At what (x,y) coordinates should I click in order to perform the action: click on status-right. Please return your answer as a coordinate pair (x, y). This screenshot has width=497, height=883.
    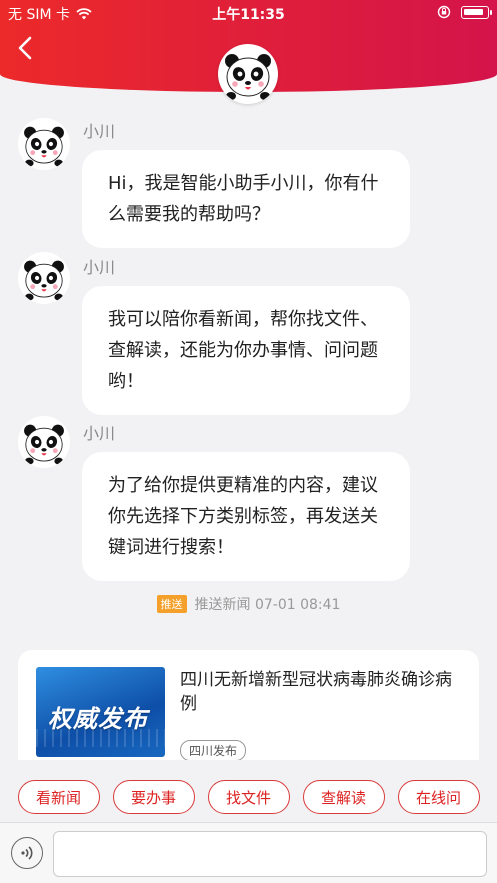
    Looking at the image, I should click on (464, 12).